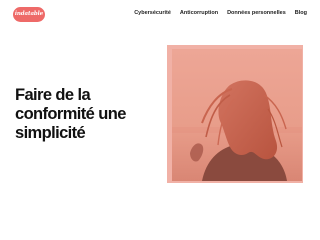 Image resolution: width=320 pixels, height=240 pixels. What do you see at coordinates (199, 13) in the screenshot?
I see `nav-item-anticorruption: Anticorruption` at bounding box center [199, 13].